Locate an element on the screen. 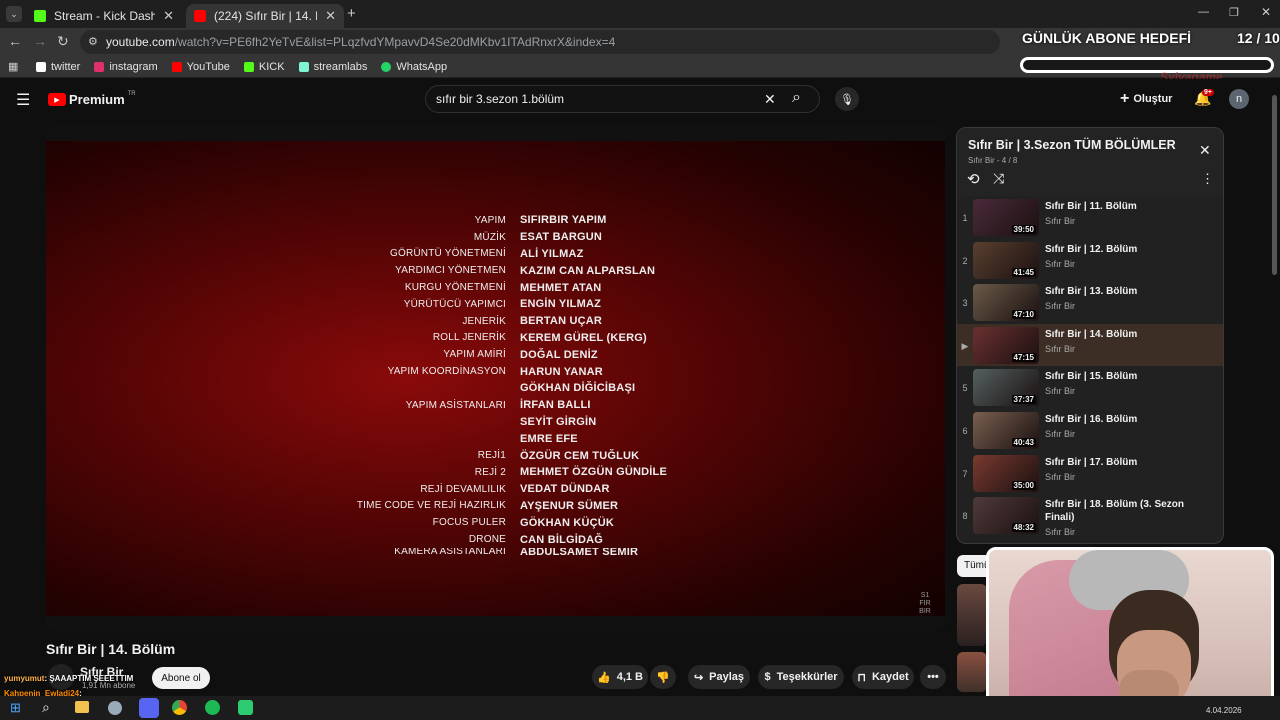 The width and height of the screenshot is (1280, 720). voice-search-button: 🎙 is located at coordinates (847, 99).